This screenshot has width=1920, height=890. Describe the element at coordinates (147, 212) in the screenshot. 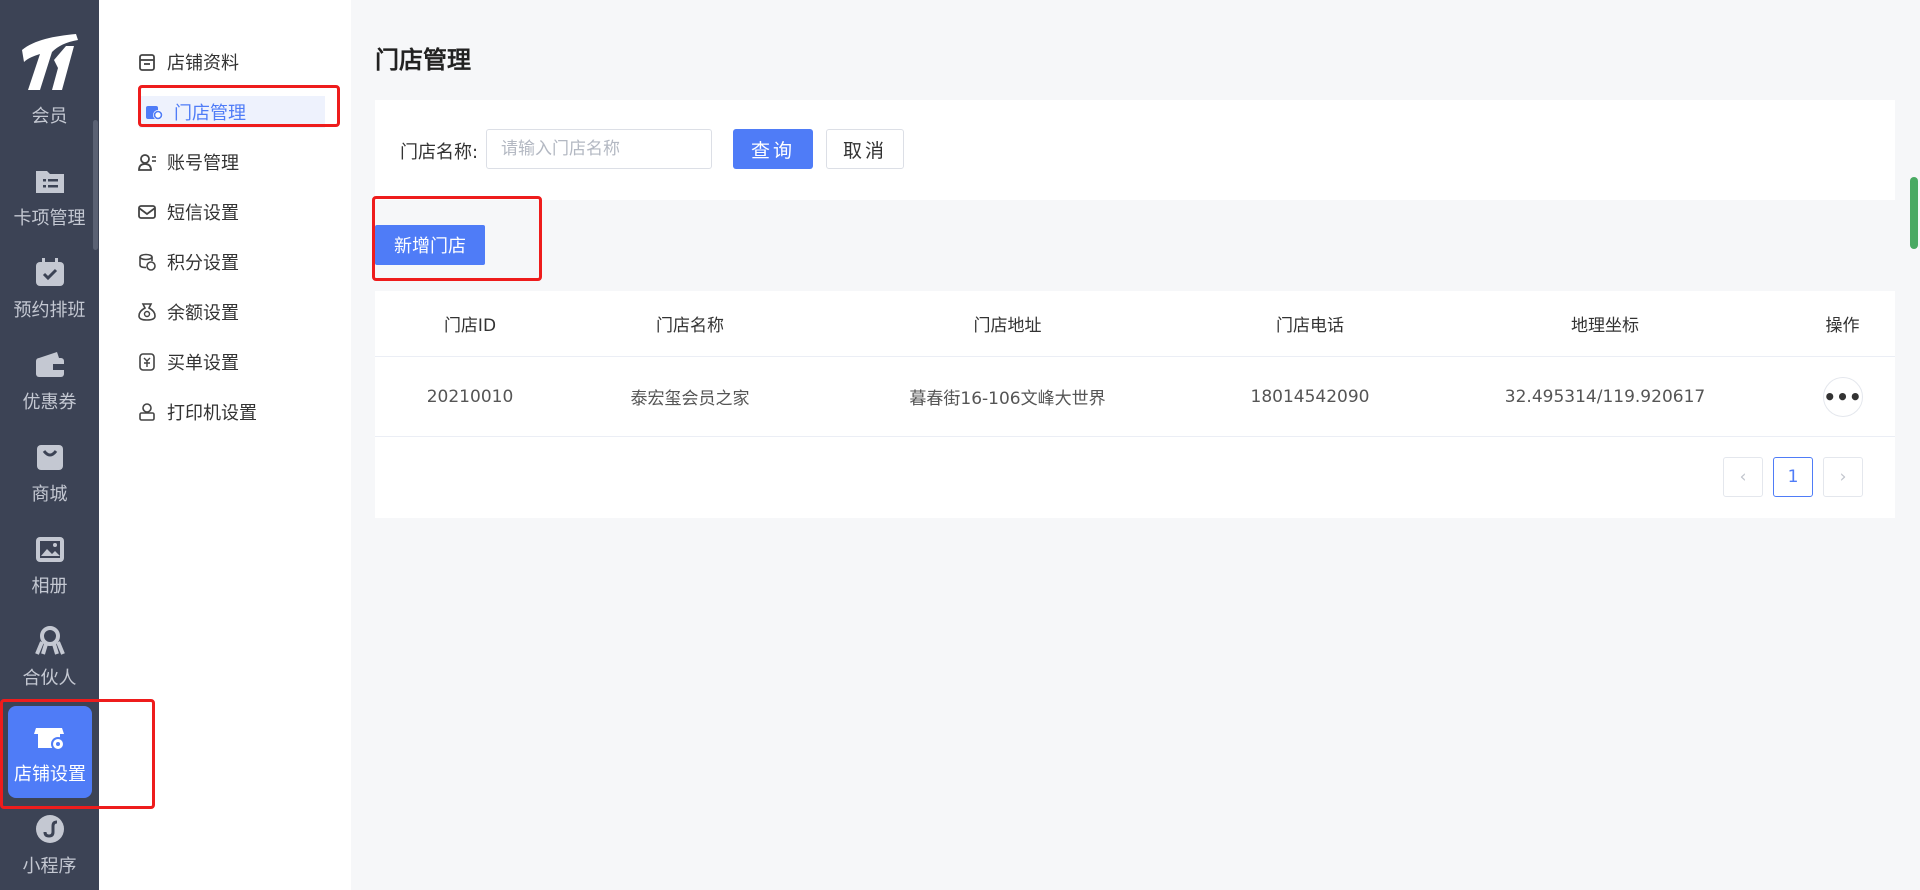

I see `sms-icon` at that location.